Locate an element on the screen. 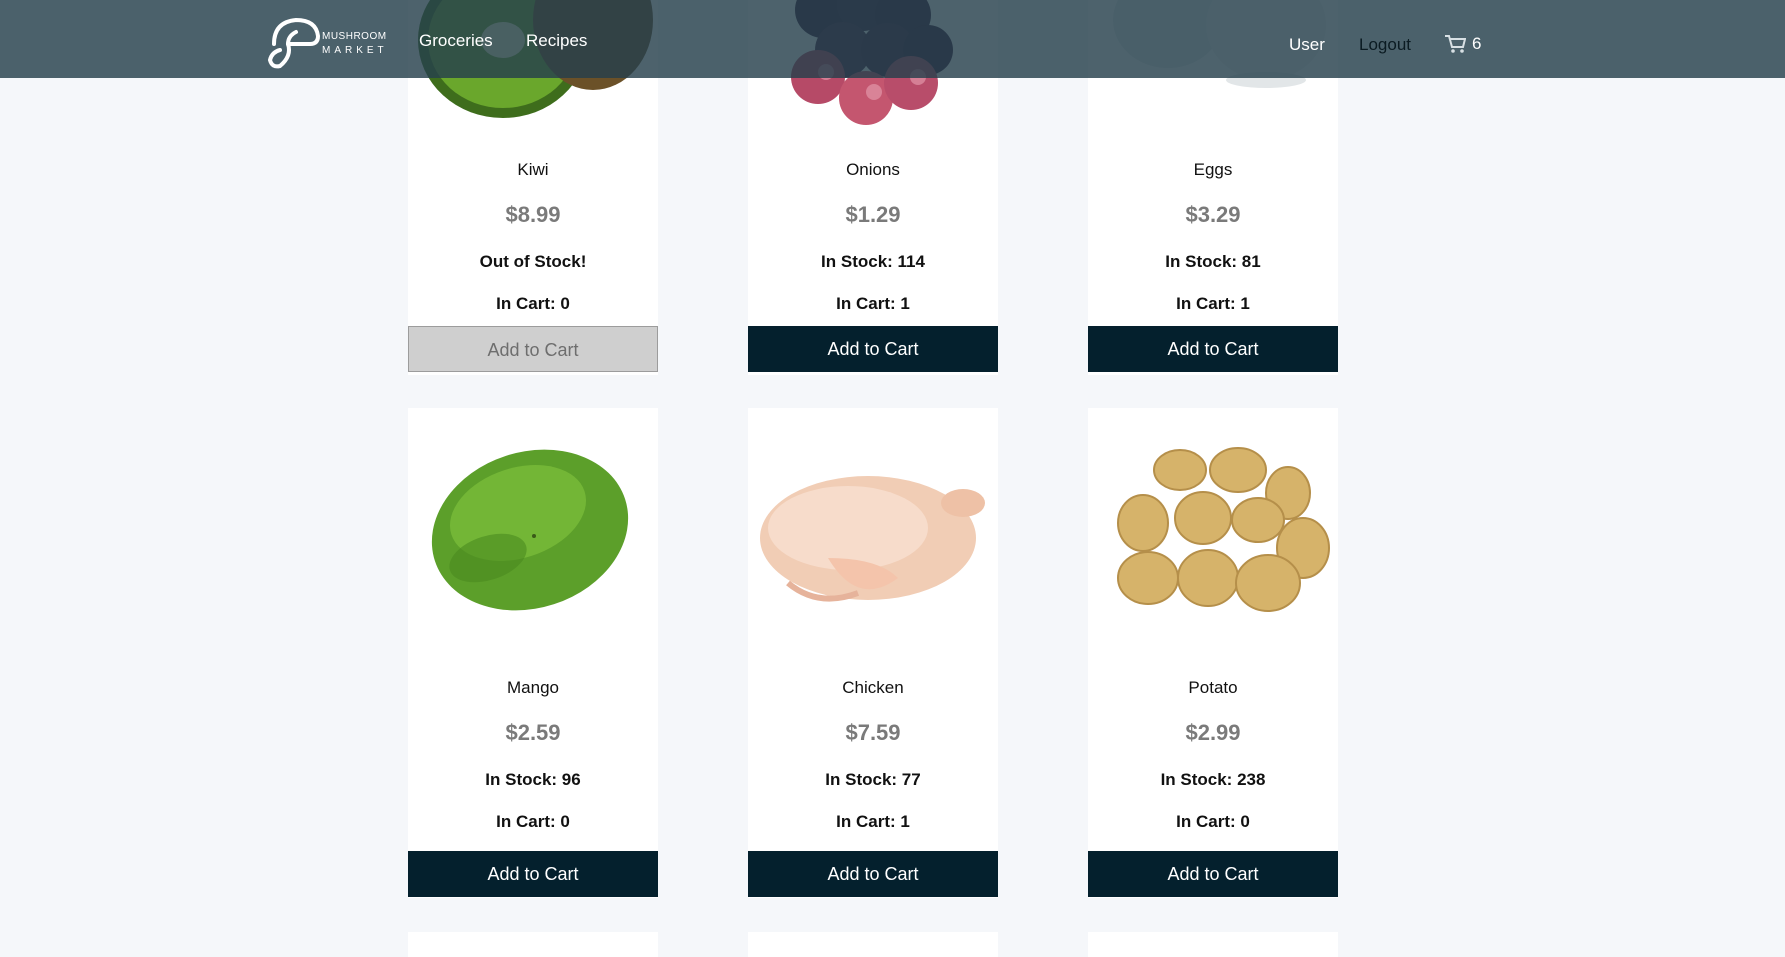  product-image-potato is located at coordinates (1213, 533).